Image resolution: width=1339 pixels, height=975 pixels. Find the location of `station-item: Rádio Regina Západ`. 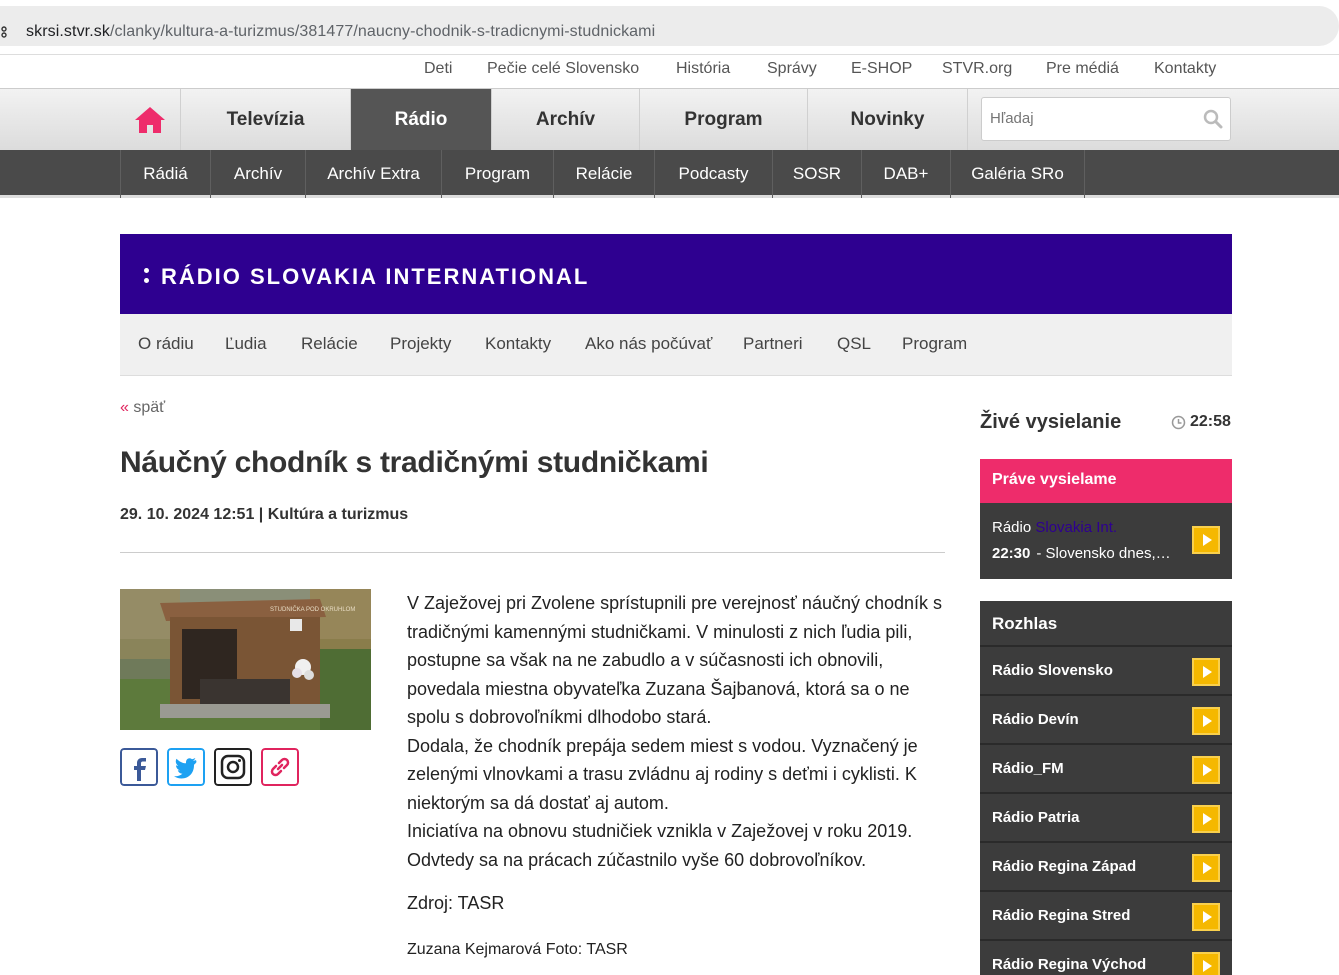

station-item: Rádio Regina Západ is located at coordinates (1106, 867).